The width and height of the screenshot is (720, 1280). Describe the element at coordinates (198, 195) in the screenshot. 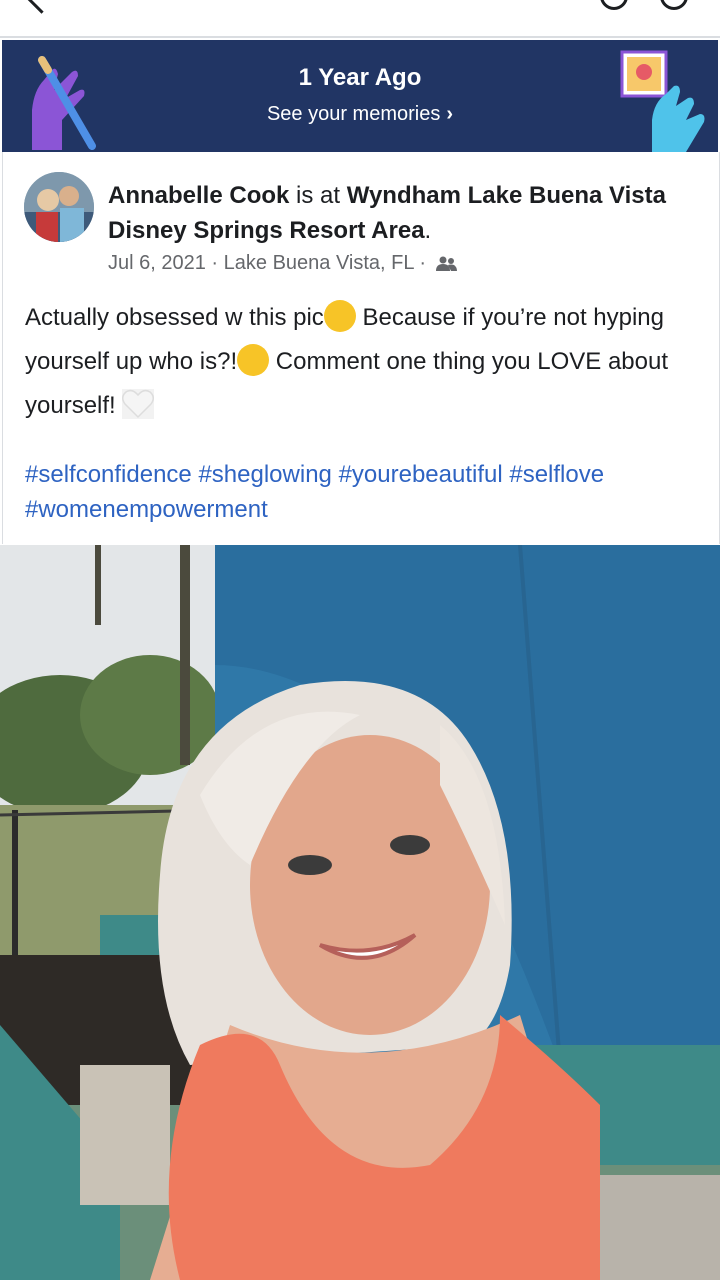

I see `author-name: Annabelle Cook` at that location.